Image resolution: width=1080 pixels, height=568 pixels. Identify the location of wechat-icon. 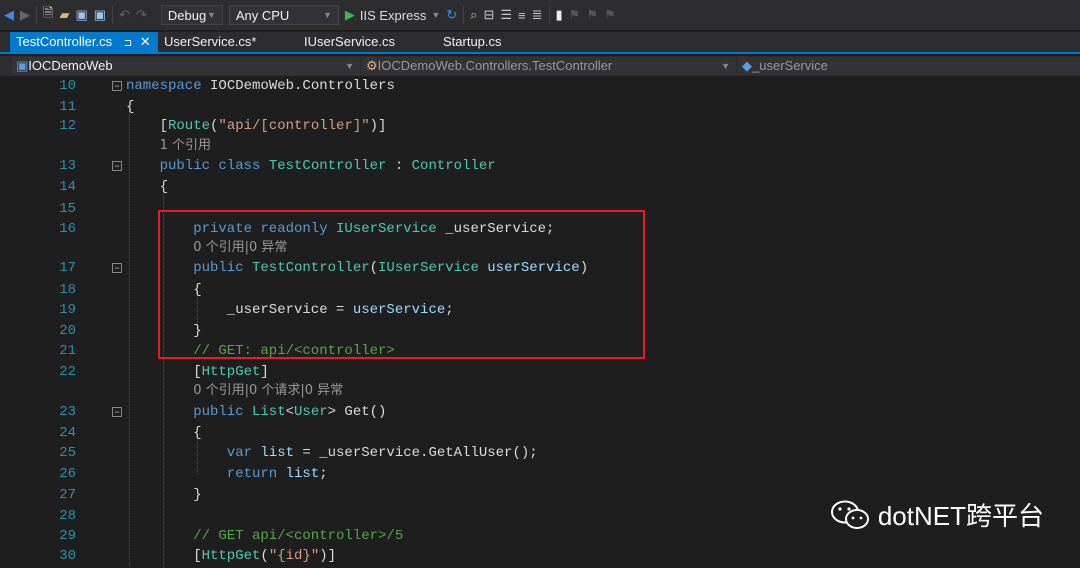
(849, 514).